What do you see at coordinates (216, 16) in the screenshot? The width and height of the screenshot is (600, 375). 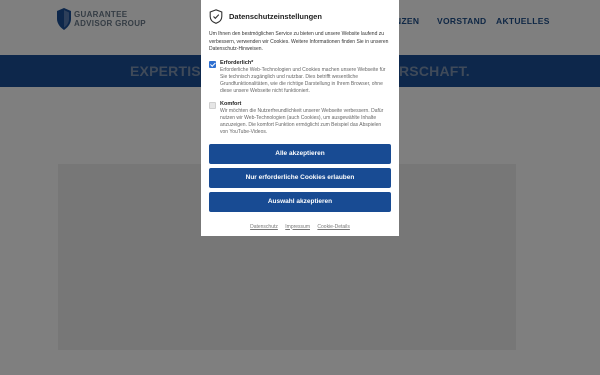 I see `shield-check-icon` at bounding box center [216, 16].